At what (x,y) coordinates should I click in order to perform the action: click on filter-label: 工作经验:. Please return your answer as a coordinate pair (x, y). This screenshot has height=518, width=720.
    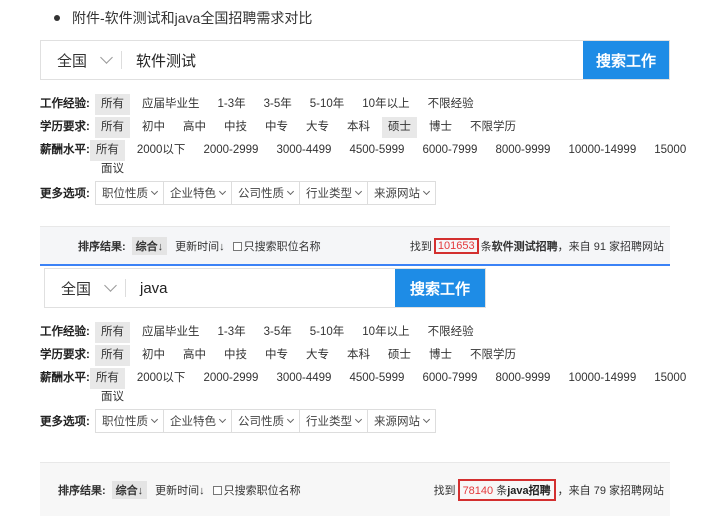
    Looking at the image, I should click on (65, 104).